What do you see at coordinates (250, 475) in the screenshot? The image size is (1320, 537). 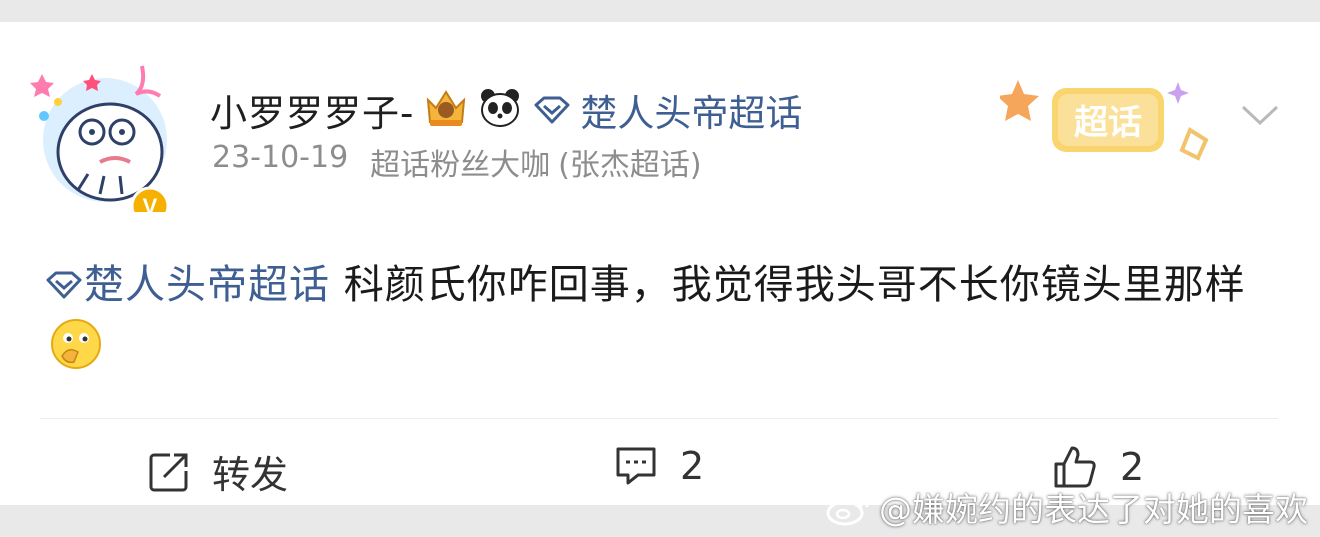 I see `repost-label: 转发` at bounding box center [250, 475].